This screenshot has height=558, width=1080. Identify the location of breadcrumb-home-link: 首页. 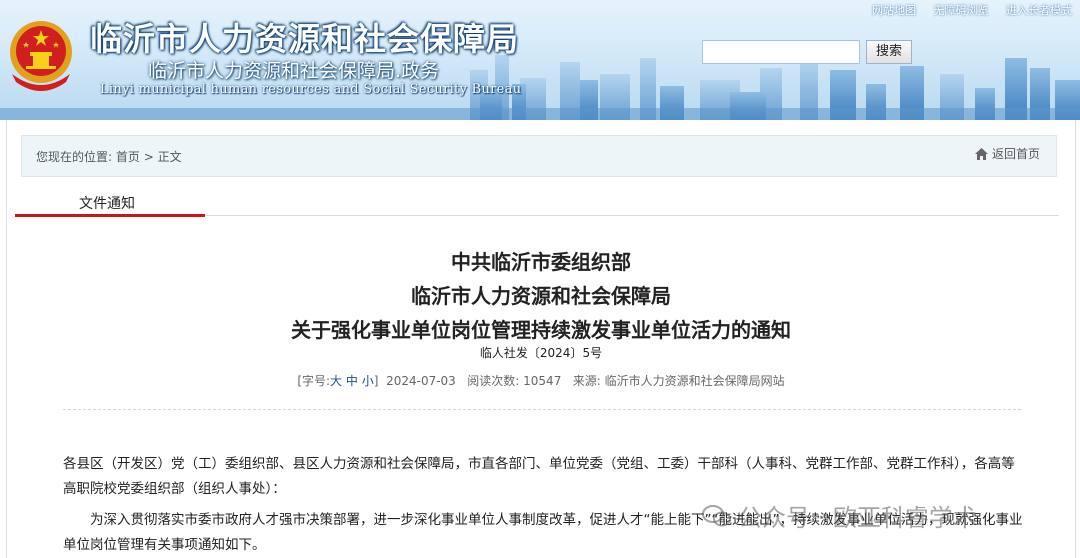
(128, 157).